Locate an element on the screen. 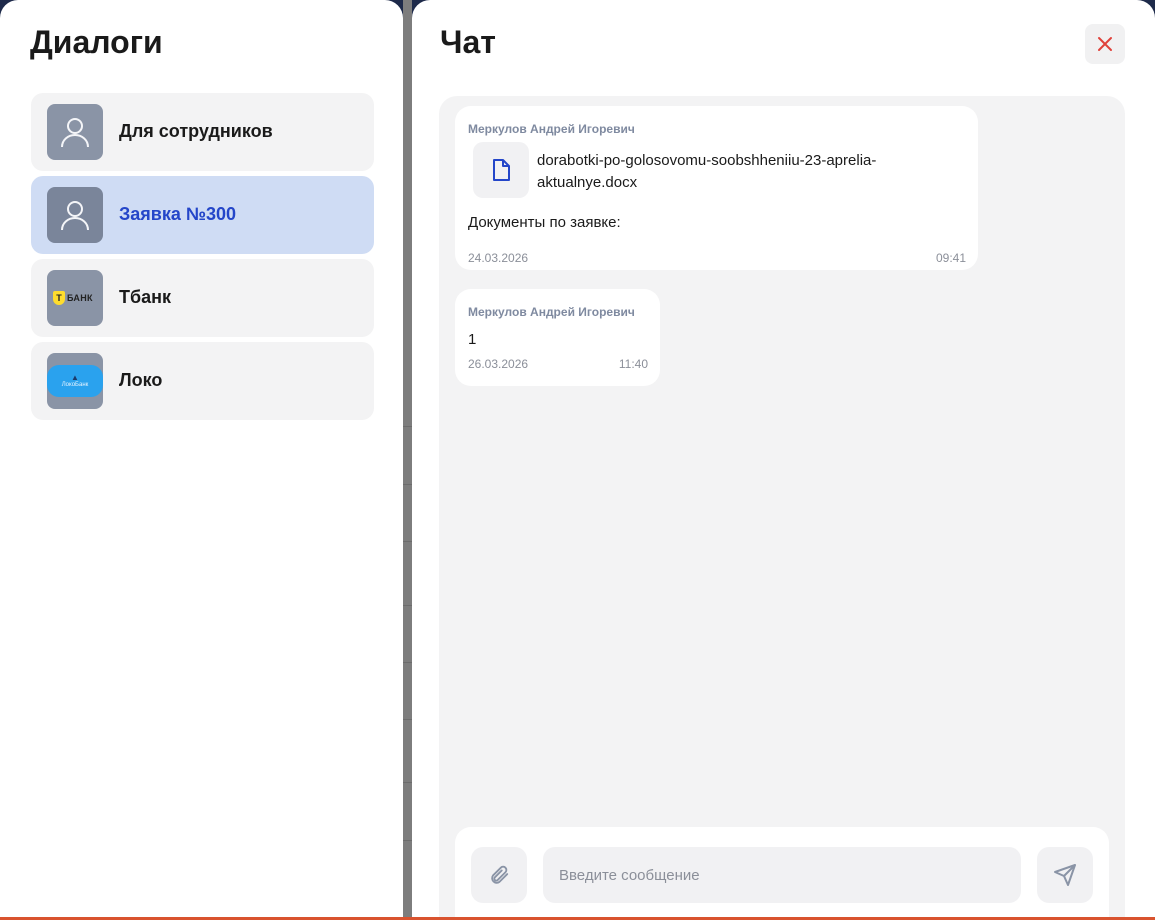  dialog-item-employees: Для сотрудников is located at coordinates (202, 132).